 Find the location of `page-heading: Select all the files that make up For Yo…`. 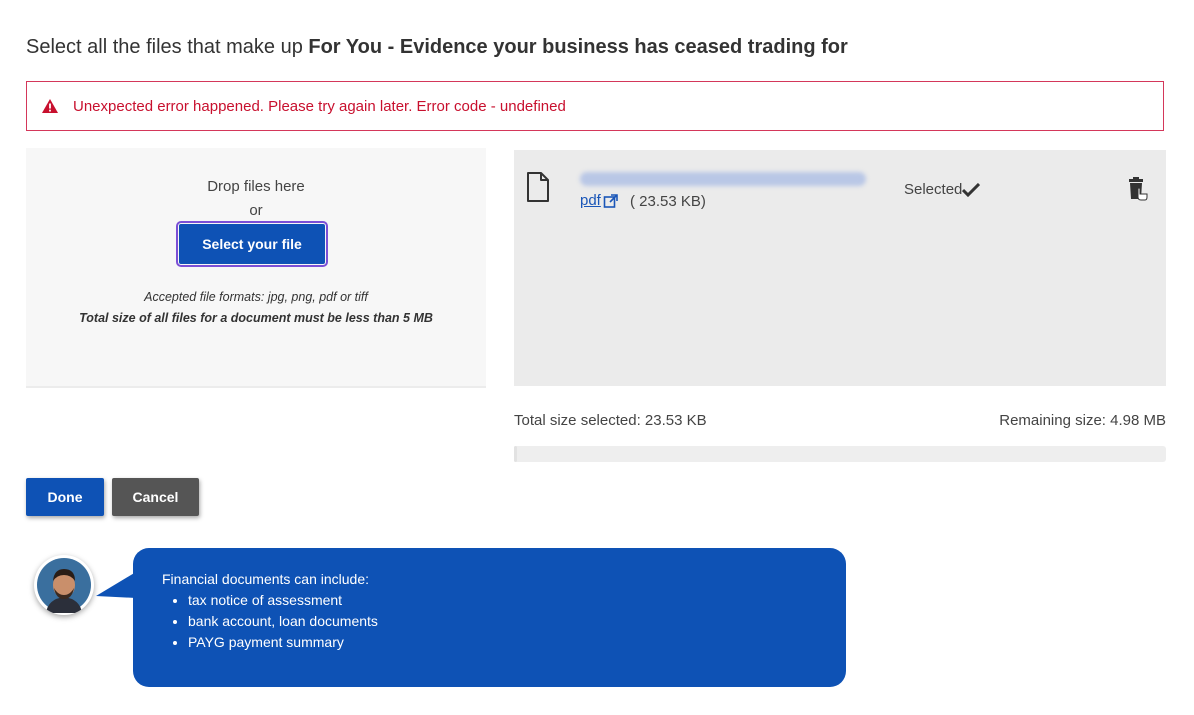

page-heading: Select all the files that make up For Yo… is located at coordinates (596, 47).